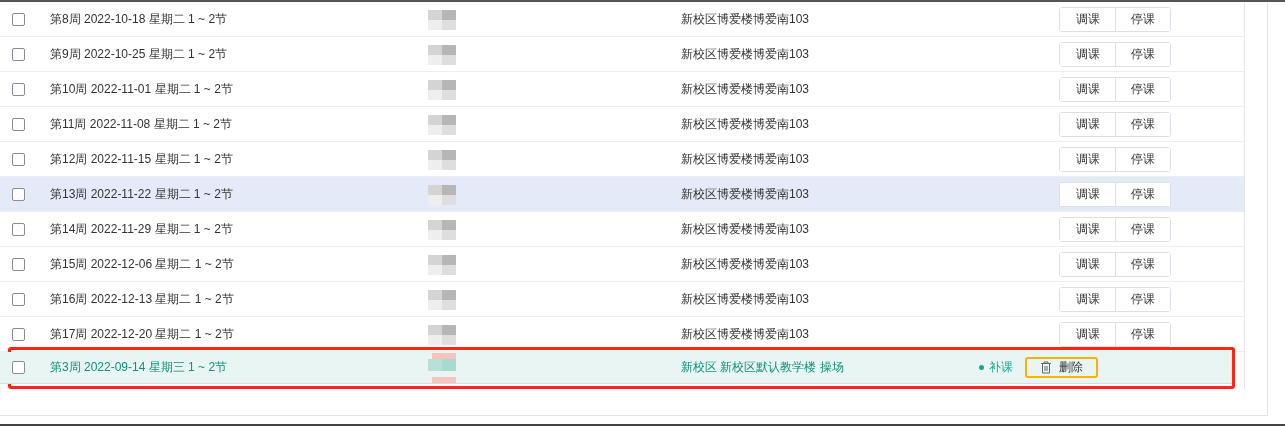  I want to click on lesson-time: 第11周 2022-11-08 星期二 1 ~ 2节, so click(141, 124).